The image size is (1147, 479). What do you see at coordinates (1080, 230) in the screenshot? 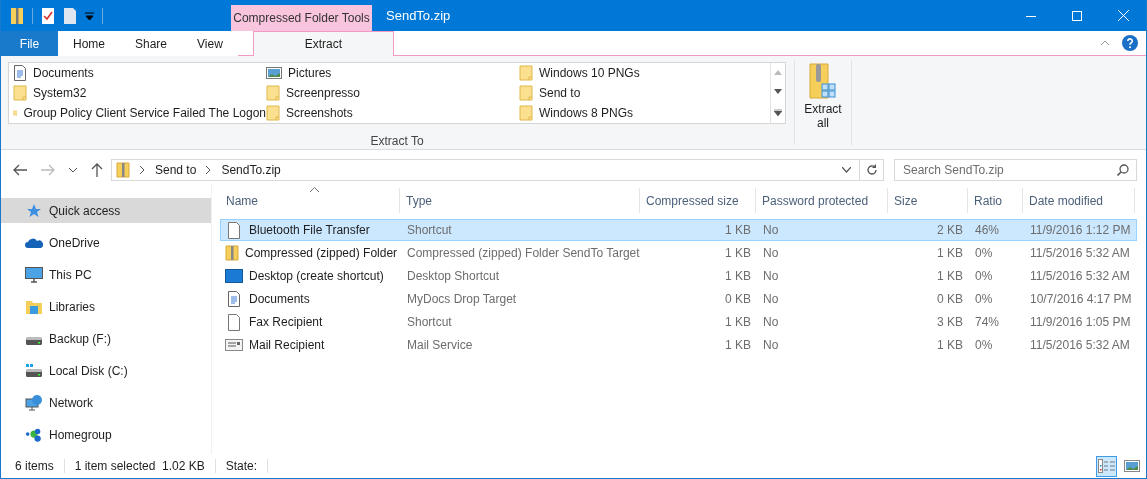
I see `table-cell: 11/9/2016 1:12 PM` at bounding box center [1080, 230].